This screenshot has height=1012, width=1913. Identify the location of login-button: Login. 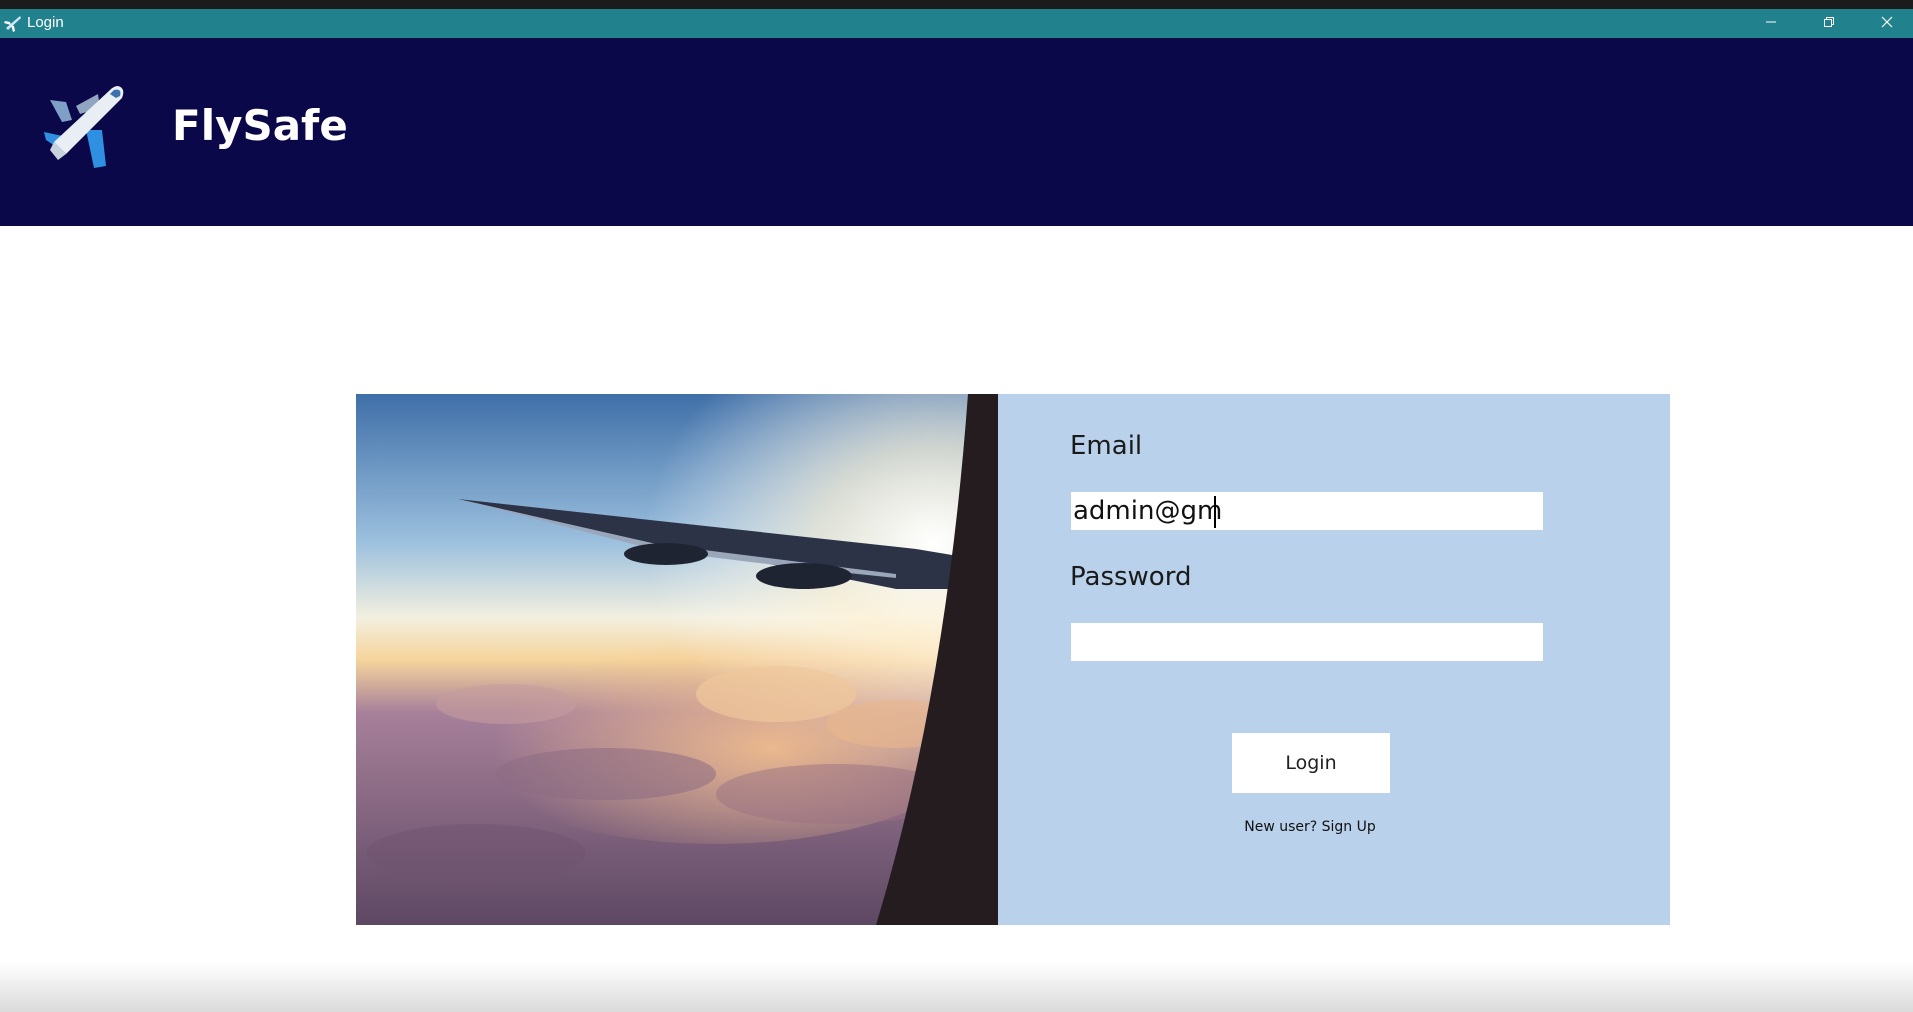
(1311, 763).